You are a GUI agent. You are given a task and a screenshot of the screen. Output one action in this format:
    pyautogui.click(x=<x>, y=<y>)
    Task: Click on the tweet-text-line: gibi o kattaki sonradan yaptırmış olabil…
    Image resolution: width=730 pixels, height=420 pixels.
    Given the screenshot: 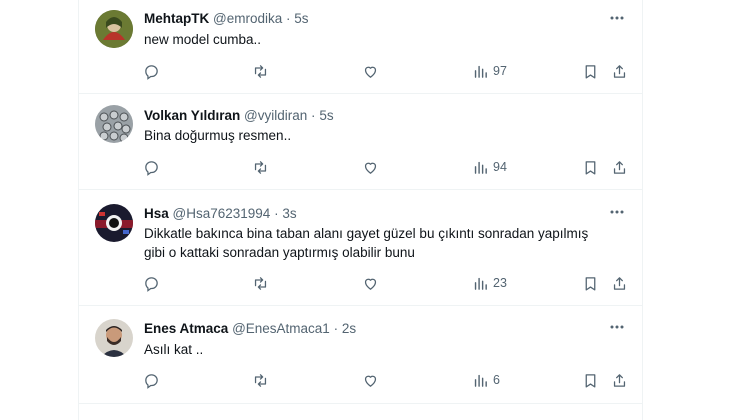 What is the action you would take?
    pyautogui.click(x=279, y=252)
    